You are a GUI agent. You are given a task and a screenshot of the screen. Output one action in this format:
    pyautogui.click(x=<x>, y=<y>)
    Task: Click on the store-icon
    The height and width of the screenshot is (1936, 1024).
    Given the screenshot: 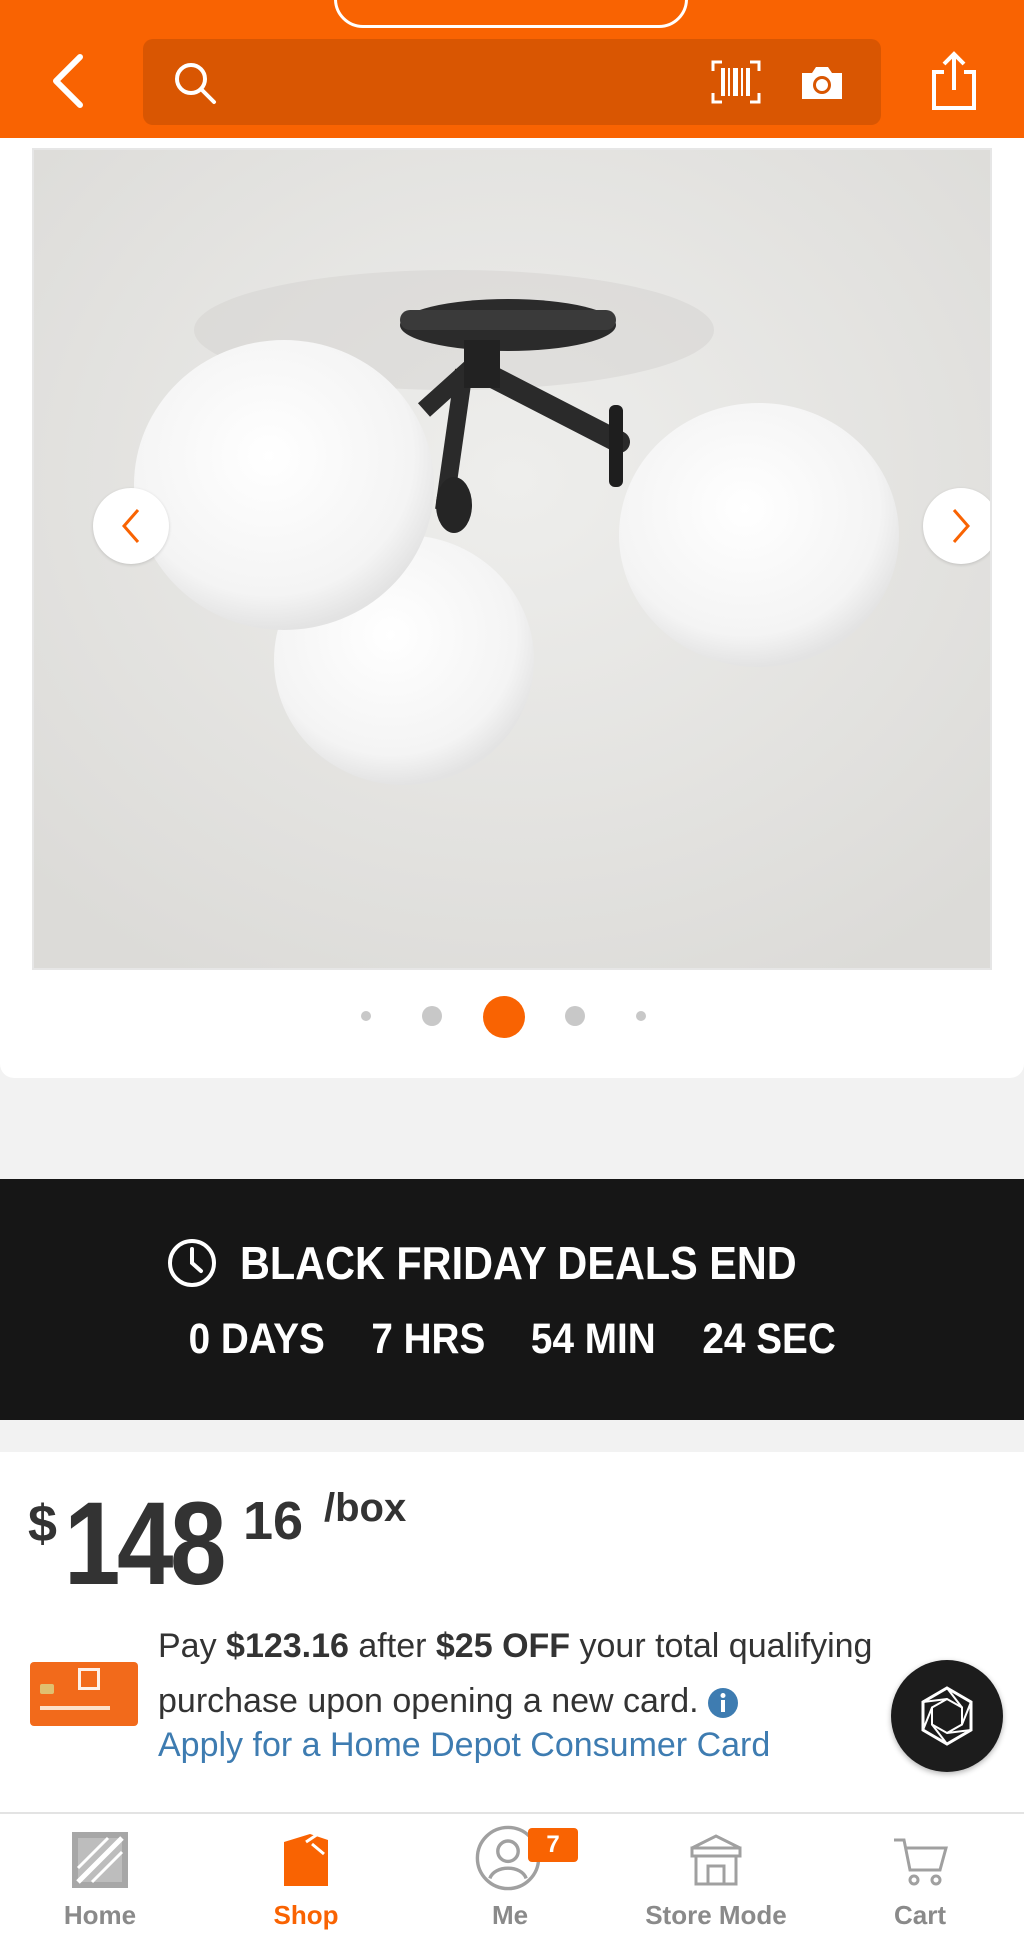 What is the action you would take?
    pyautogui.click(x=716, y=1860)
    